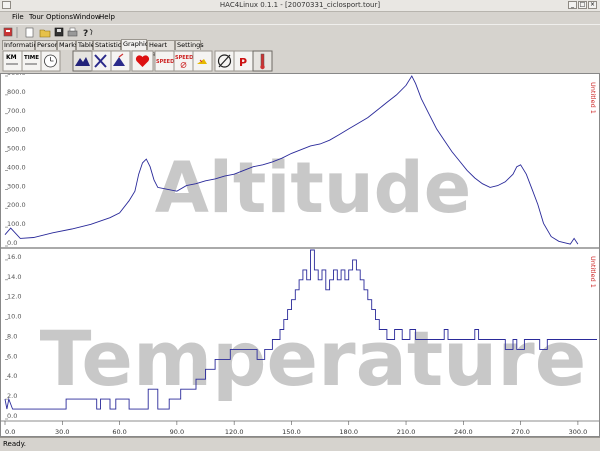  What do you see at coordinates (520, 432) in the screenshot?
I see `x-tick-label: 270.0` at bounding box center [520, 432].